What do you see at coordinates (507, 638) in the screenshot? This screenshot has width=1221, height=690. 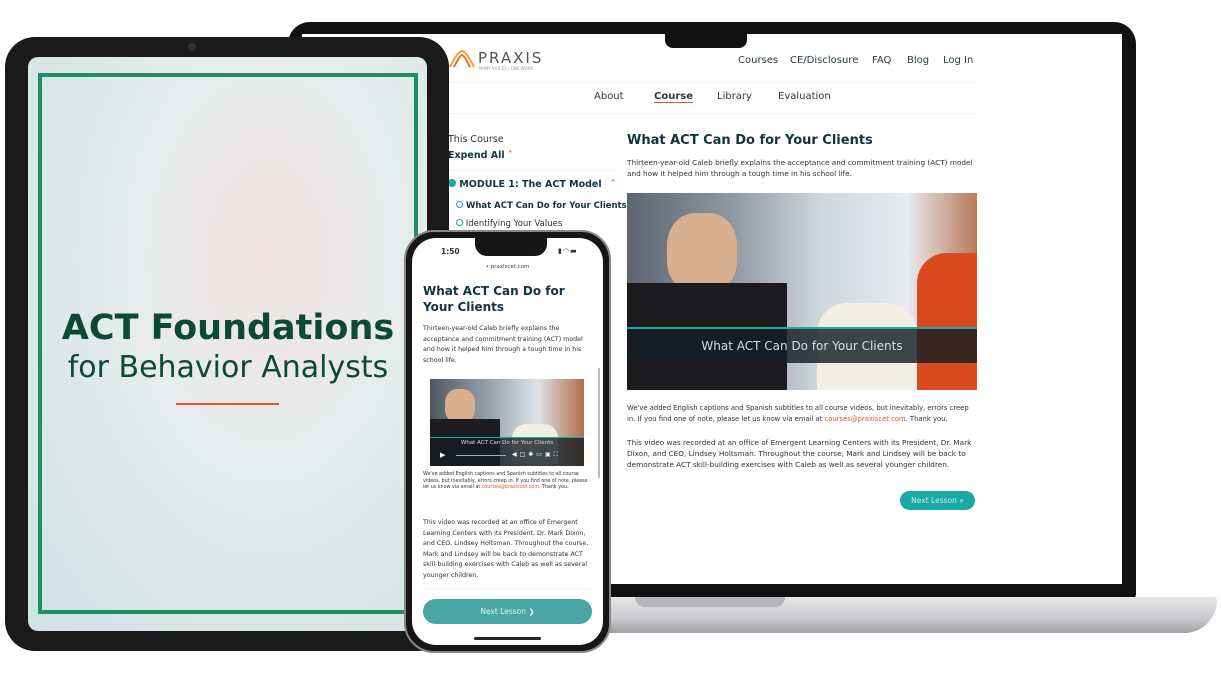 I see `home-indicator` at bounding box center [507, 638].